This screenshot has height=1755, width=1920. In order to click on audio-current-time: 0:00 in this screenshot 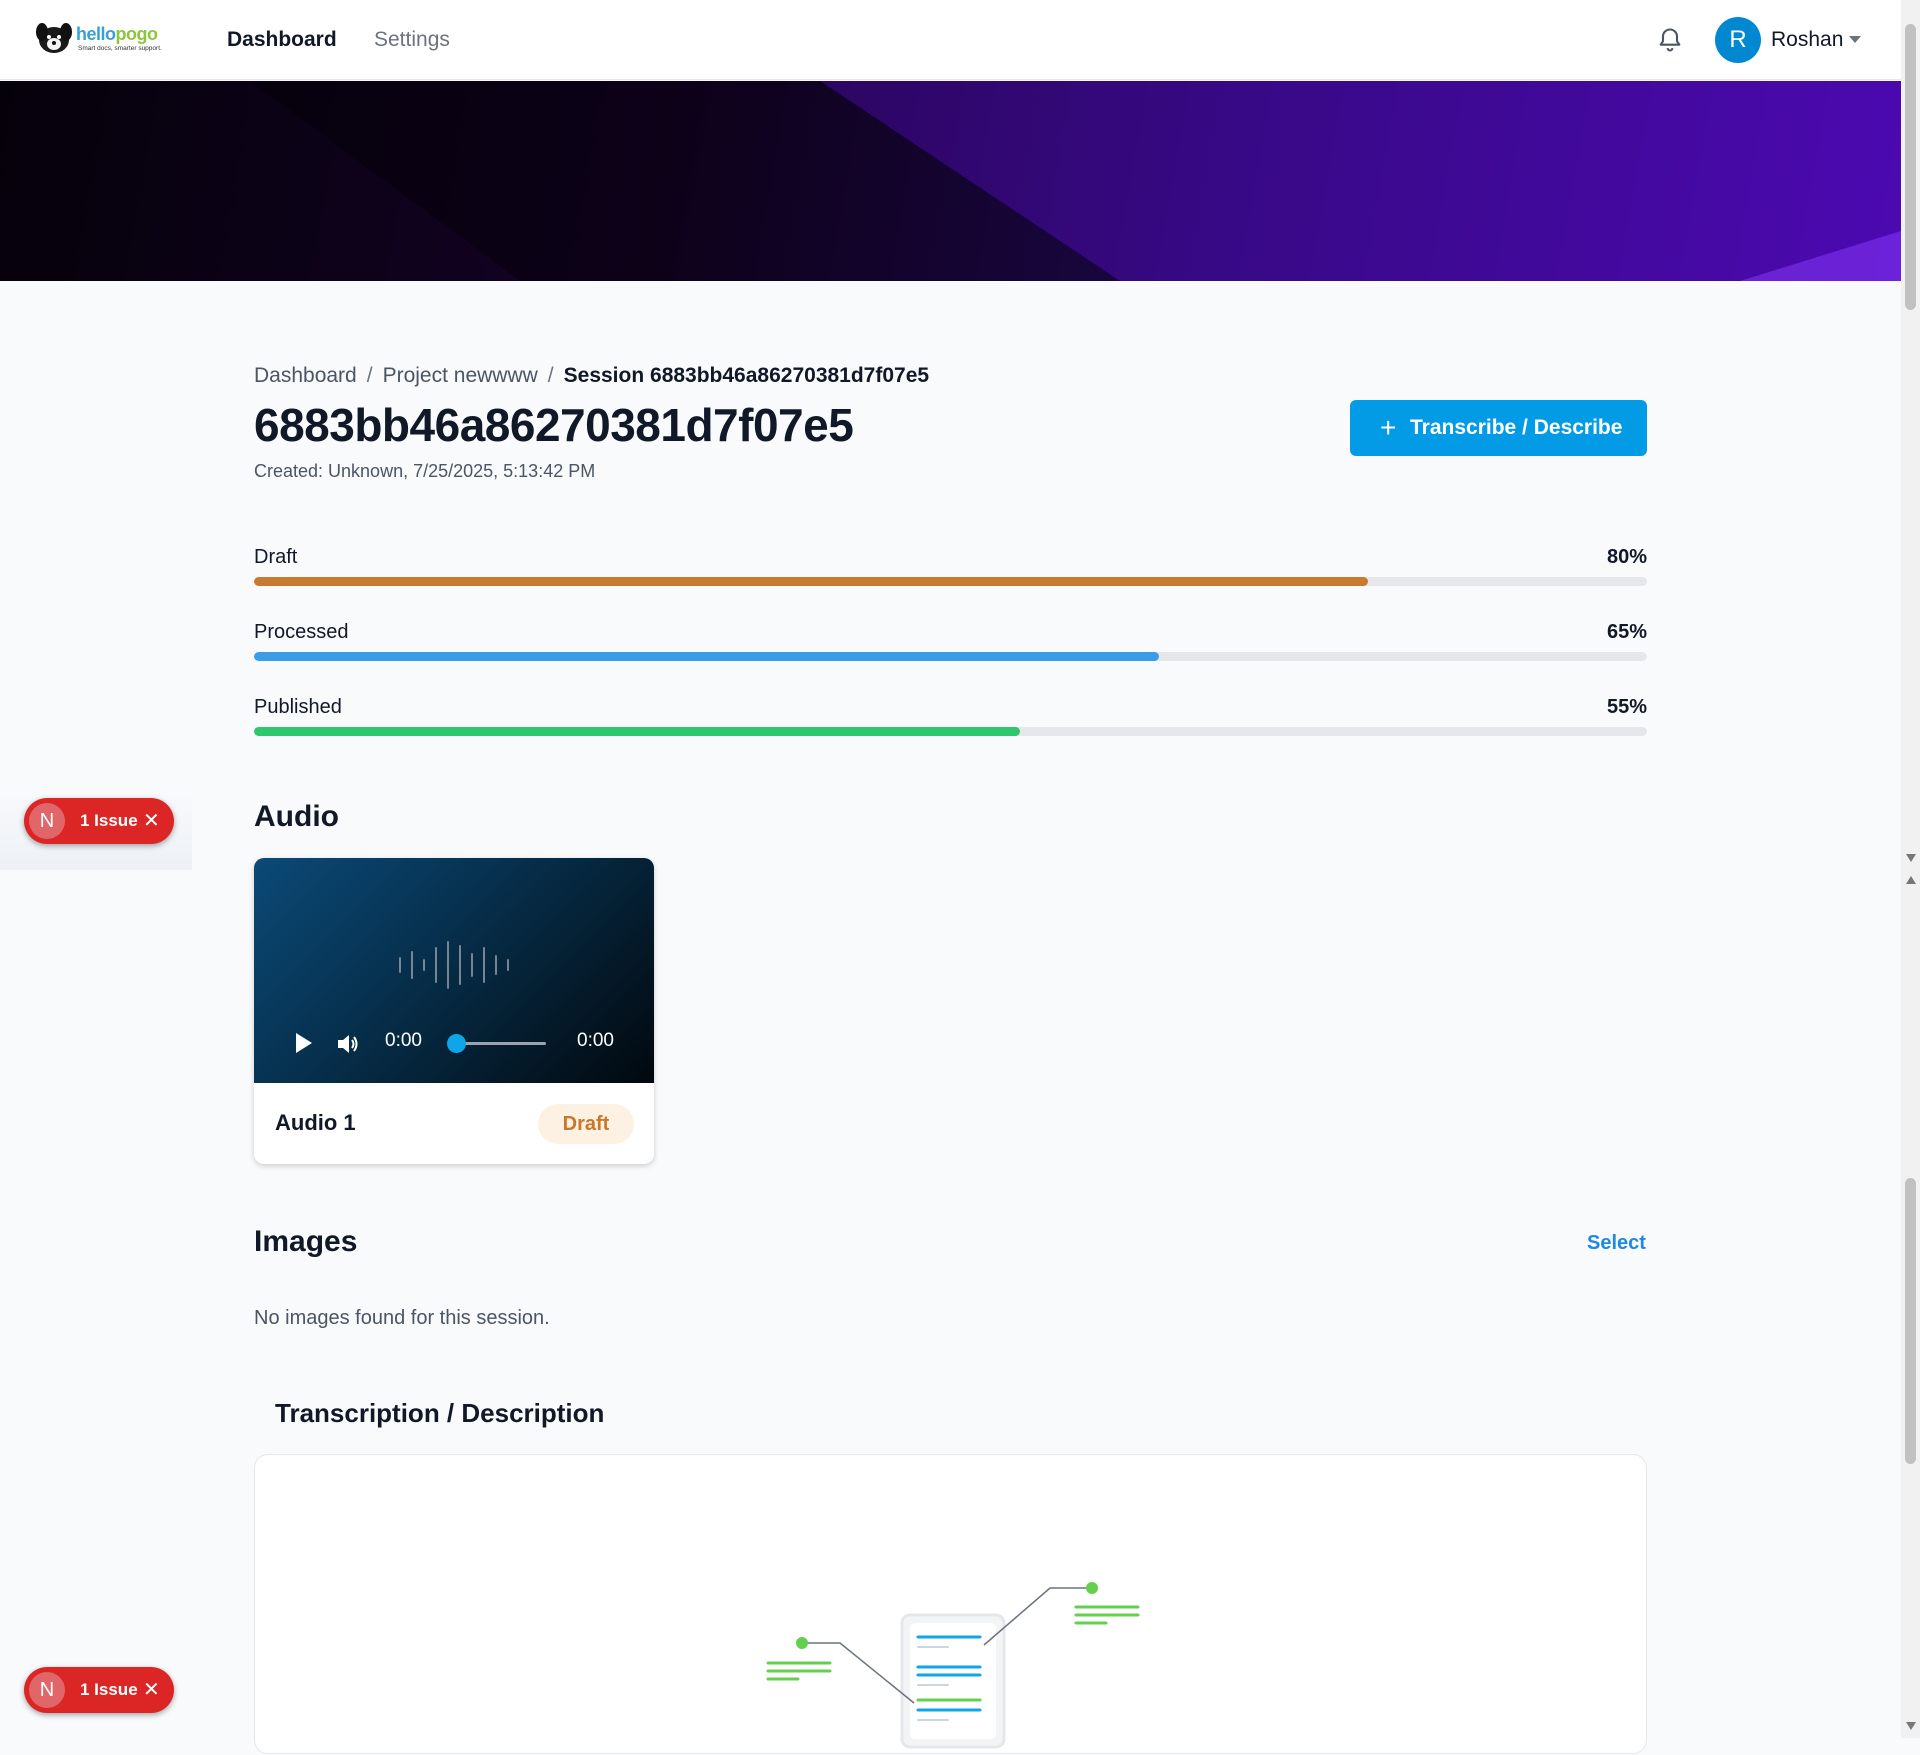, I will do `click(403, 1040)`.